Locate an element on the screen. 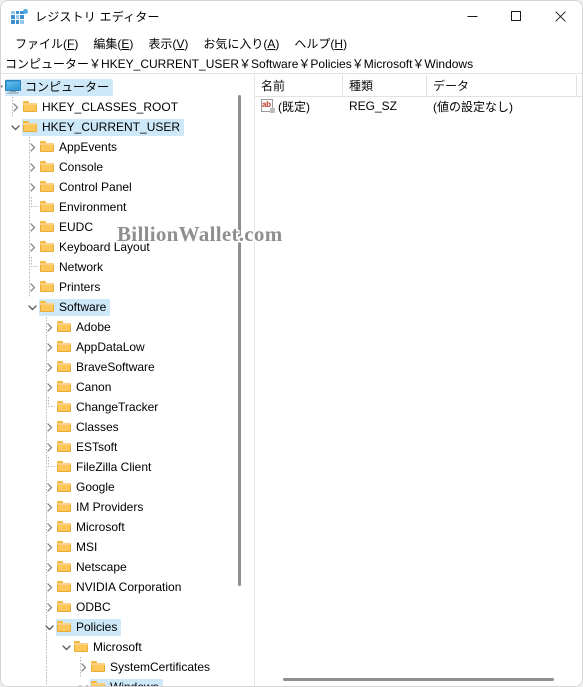  tree-item-msi: MSI is located at coordinates (122, 547).